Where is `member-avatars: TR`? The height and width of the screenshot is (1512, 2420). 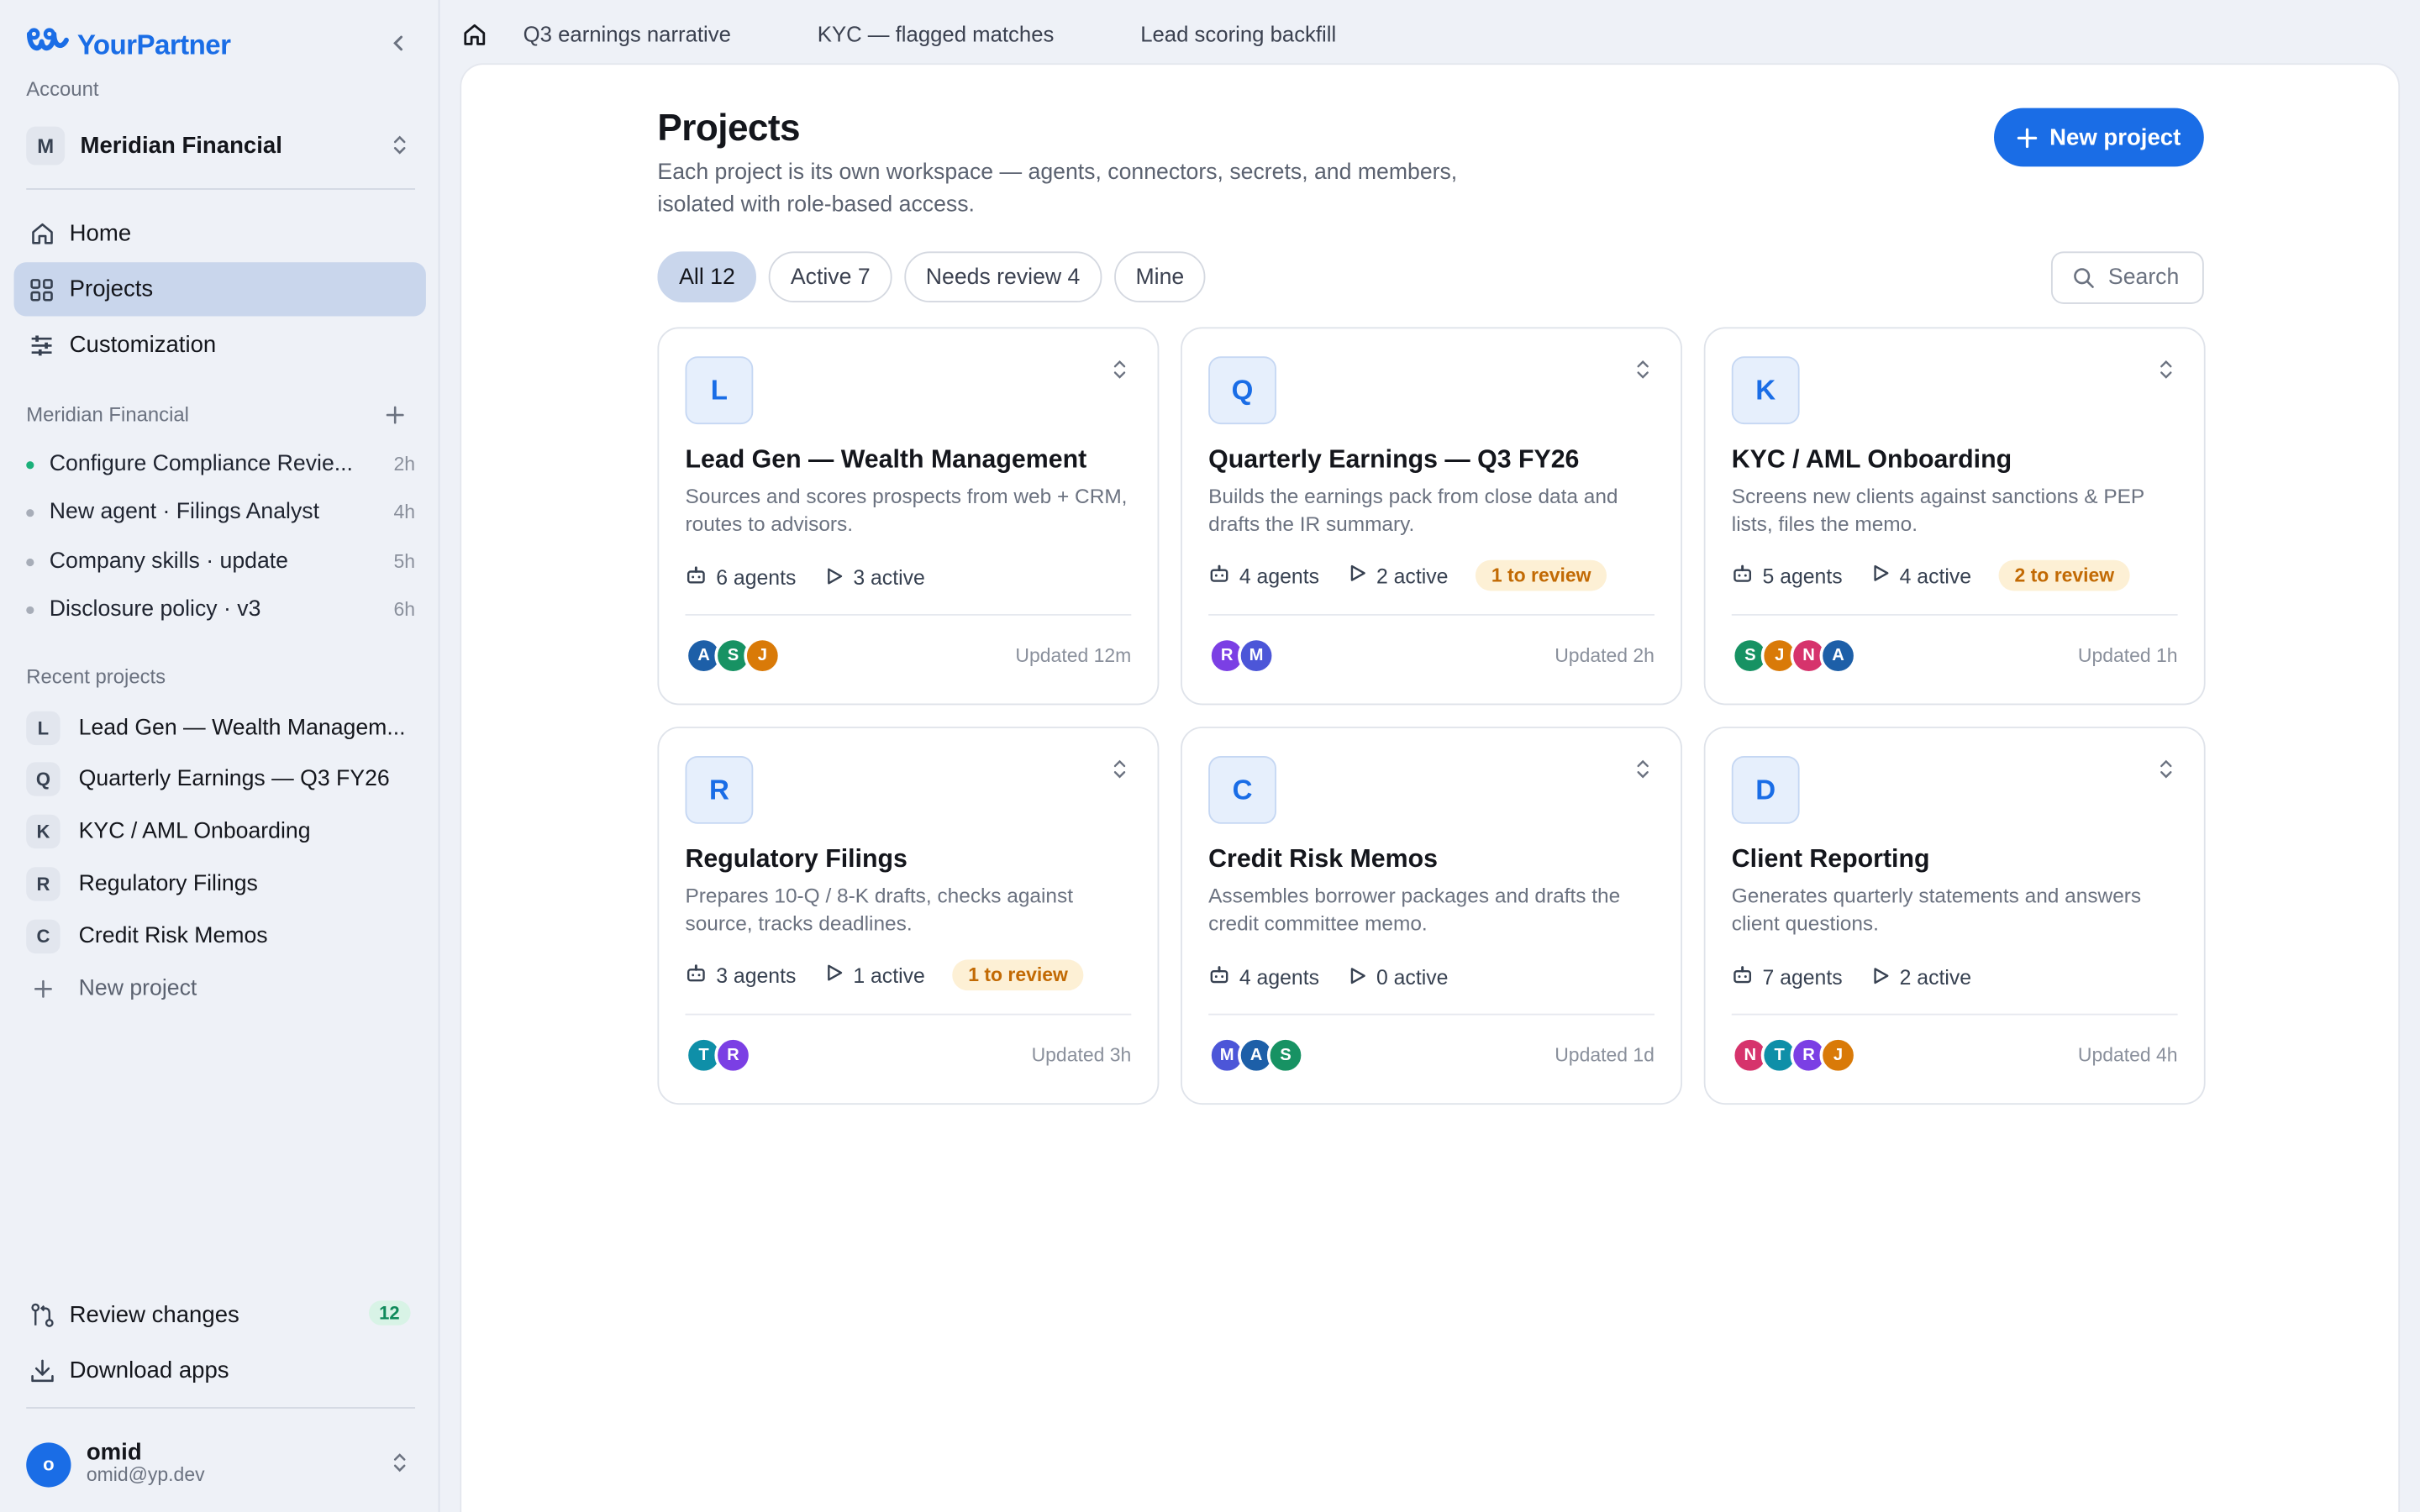
member-avatars: TR is located at coordinates (719, 1055).